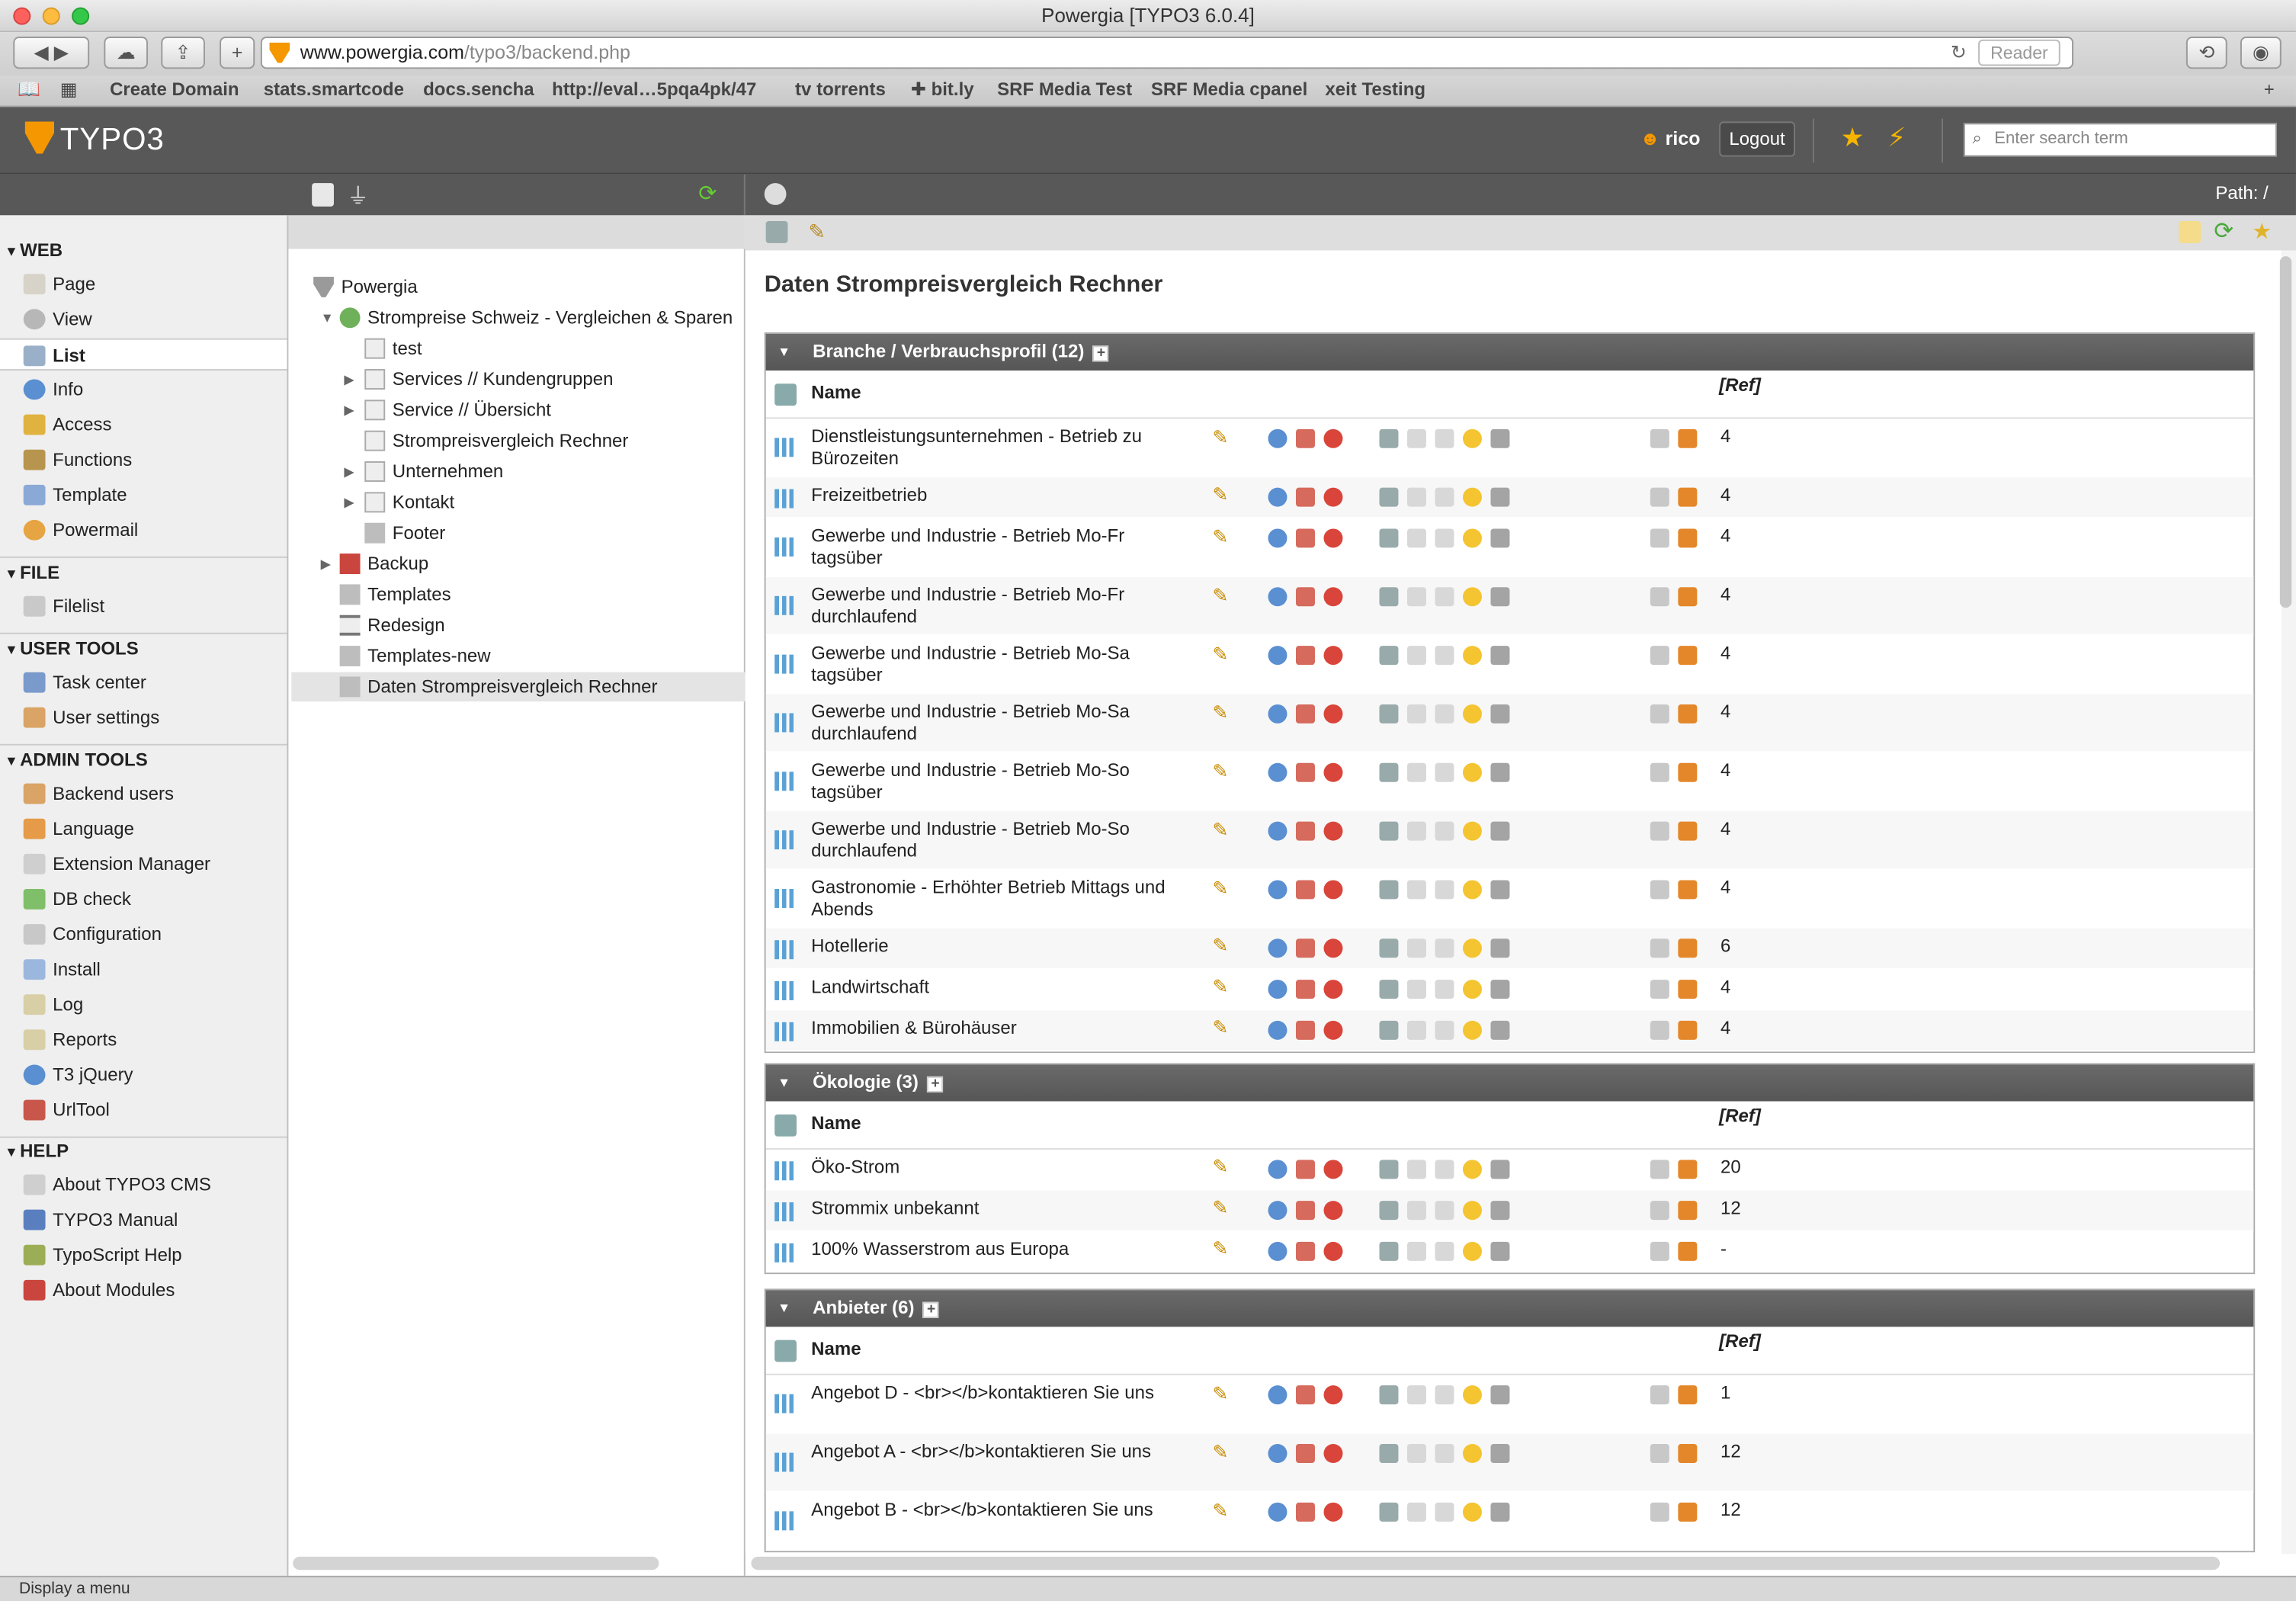 The width and height of the screenshot is (2296, 1601). I want to click on tree-node: Unternehmen, so click(433, 471).